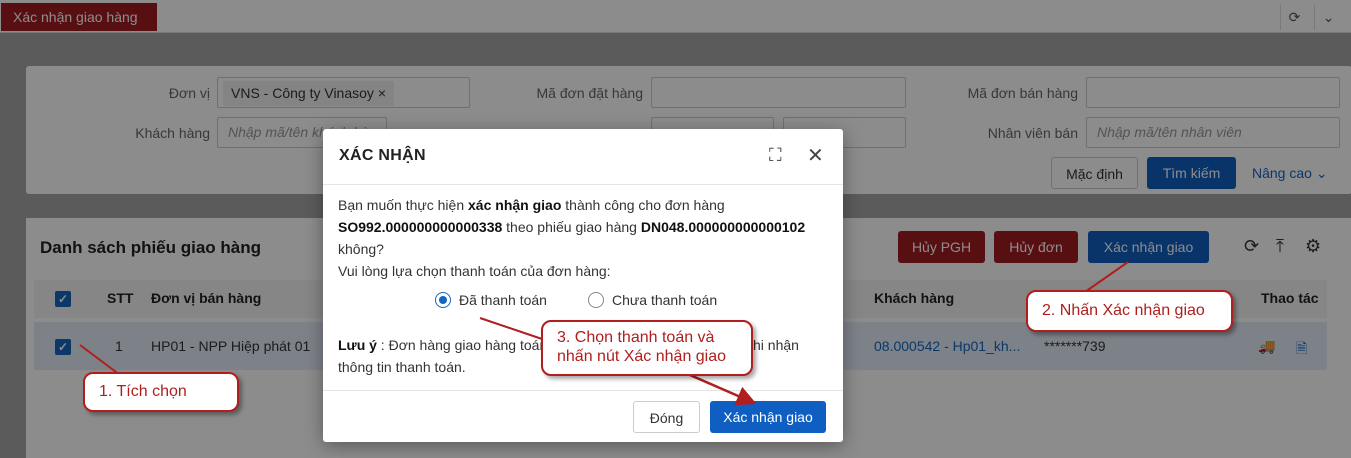 This screenshot has width=1351, height=458. Describe the element at coordinates (512, 329) in the screenshot. I see `arrow-step-3a` at that location.